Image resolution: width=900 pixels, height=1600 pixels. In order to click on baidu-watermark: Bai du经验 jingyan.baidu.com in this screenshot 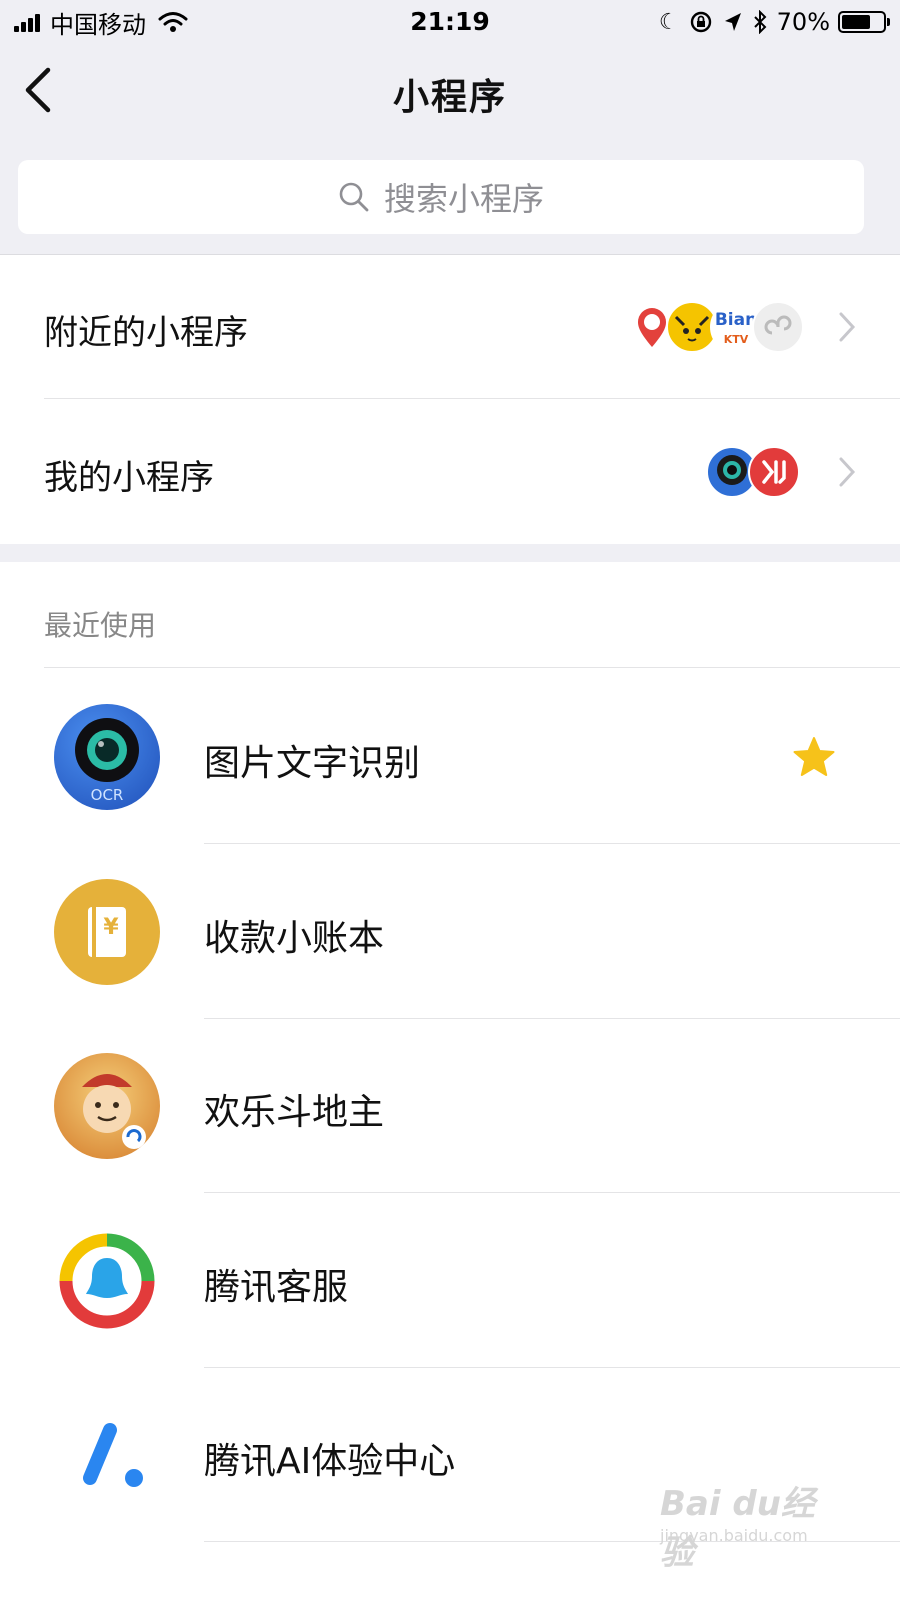, I will do `click(750, 1524)`.